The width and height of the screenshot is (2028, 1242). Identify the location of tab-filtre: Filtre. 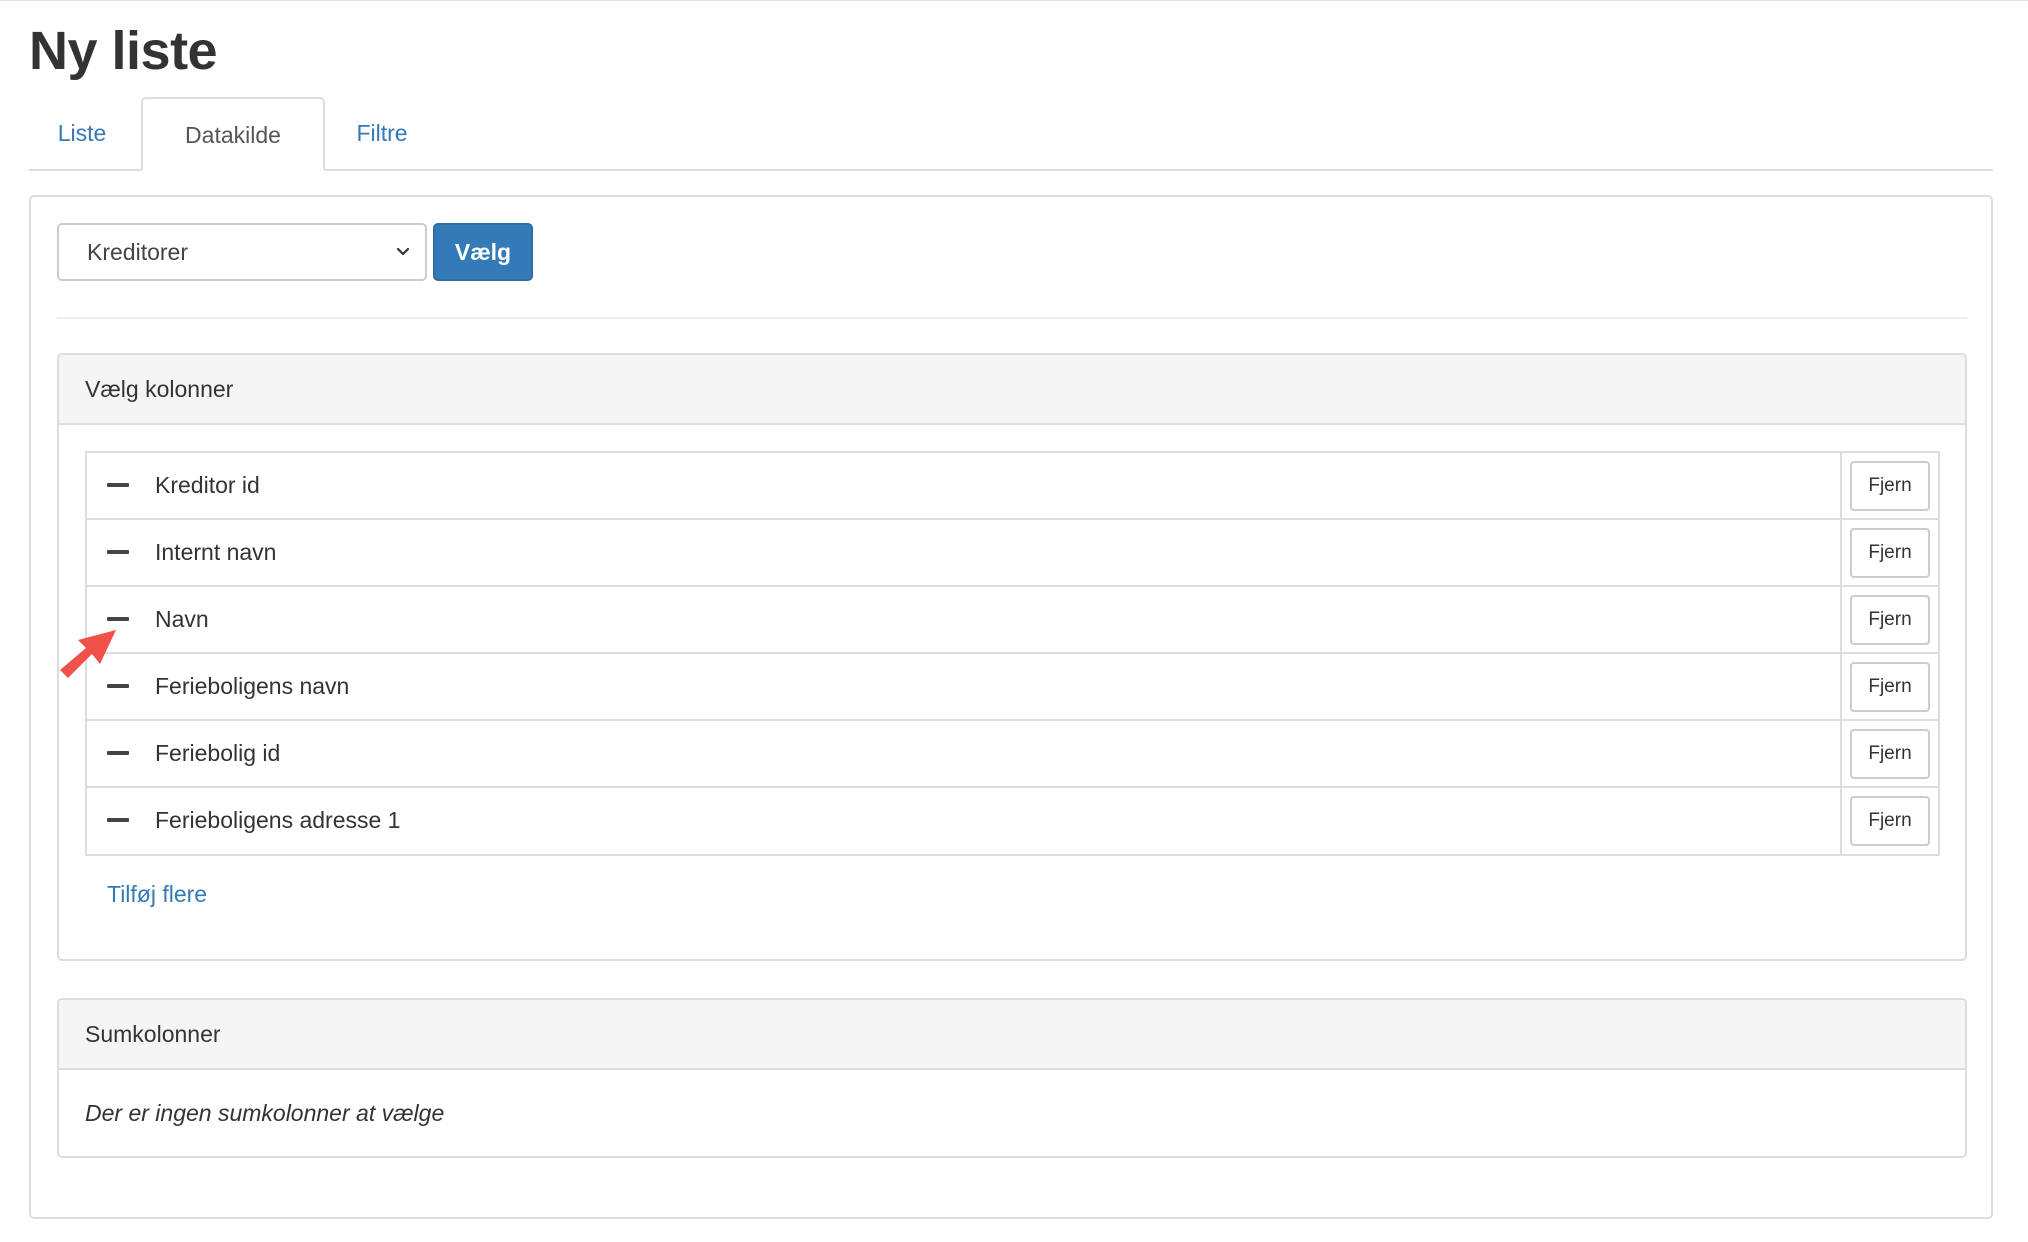
(382, 133).